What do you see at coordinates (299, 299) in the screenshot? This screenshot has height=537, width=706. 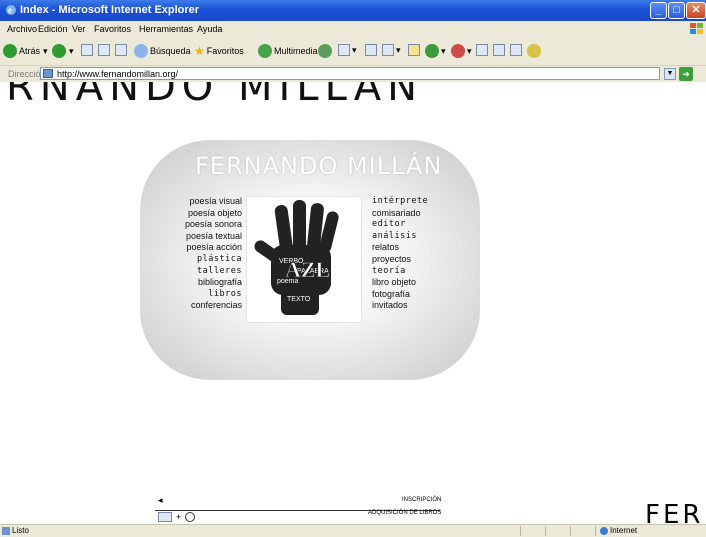 I see `svg-text: TEXTO` at bounding box center [299, 299].